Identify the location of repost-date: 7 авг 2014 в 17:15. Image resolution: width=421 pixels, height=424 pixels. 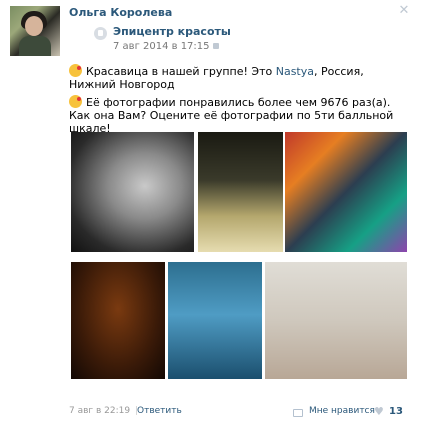
(166, 46).